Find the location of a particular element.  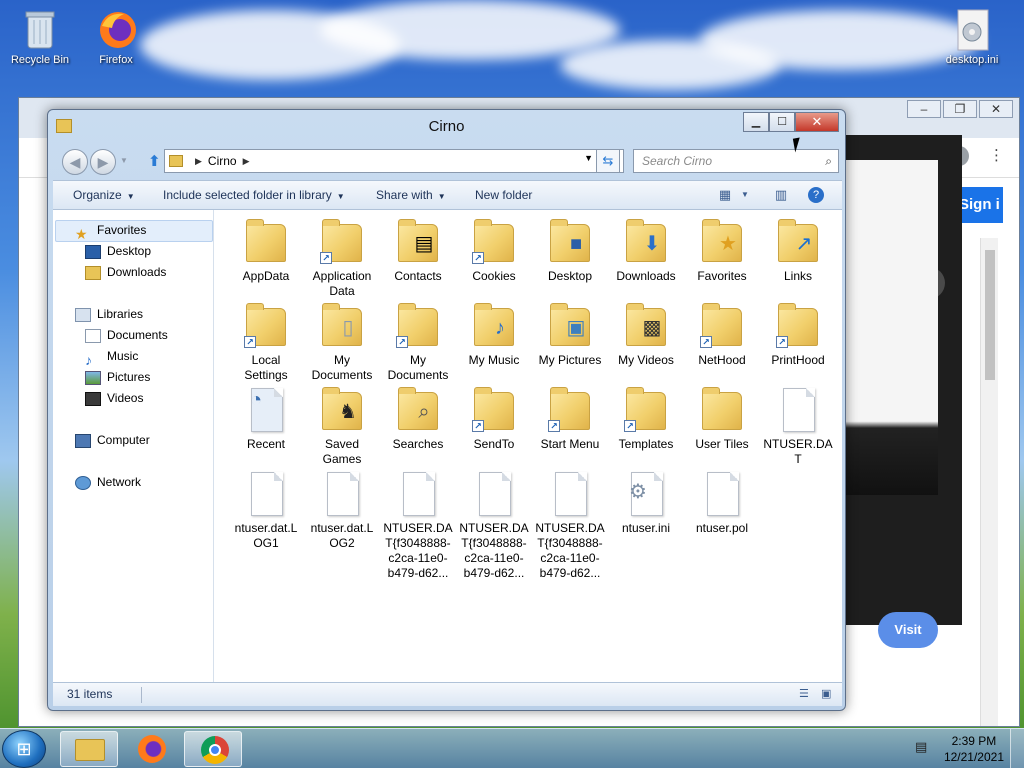

folder-item: ↗ NetHood is located at coordinates (722, 335).